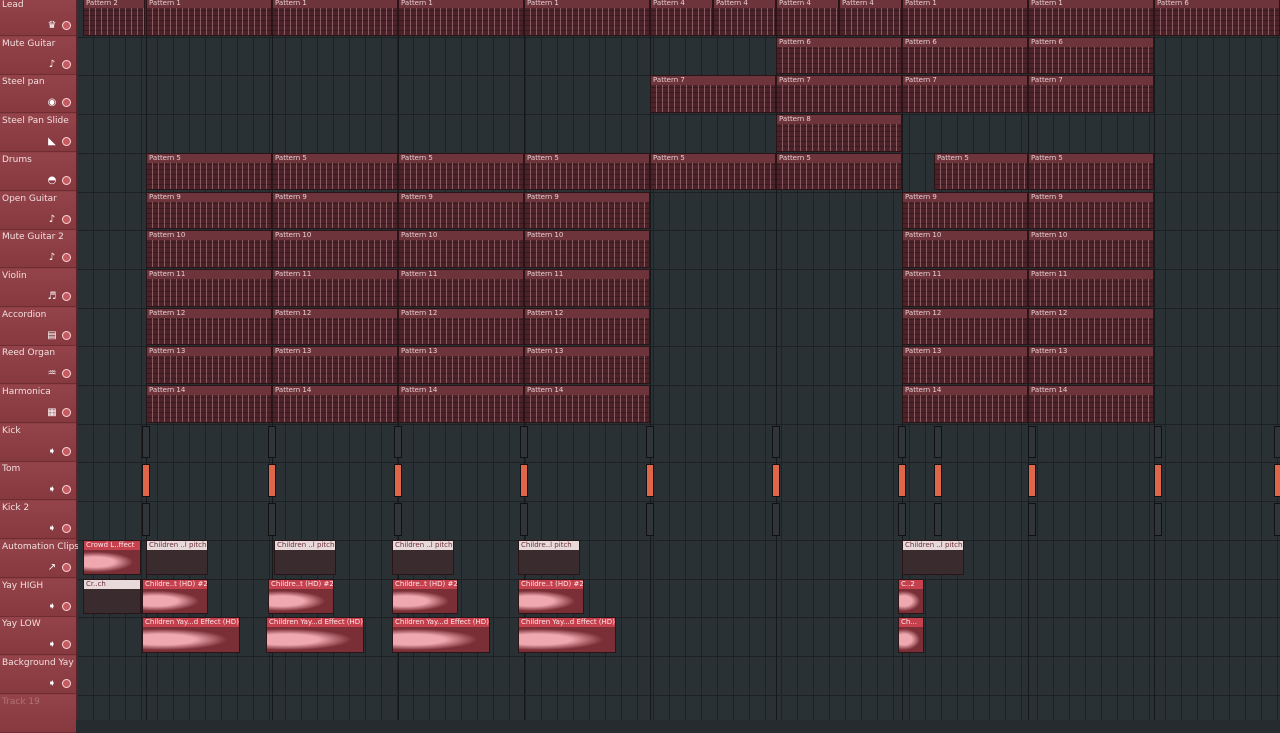  I want to click on track-header: Lead ♛, so click(38, 18).